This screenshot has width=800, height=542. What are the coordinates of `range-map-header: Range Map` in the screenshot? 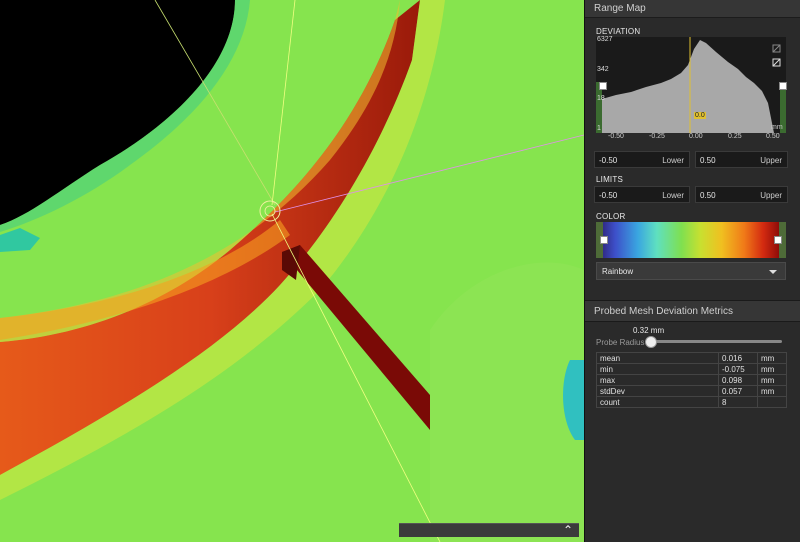 It's located at (692, 9).